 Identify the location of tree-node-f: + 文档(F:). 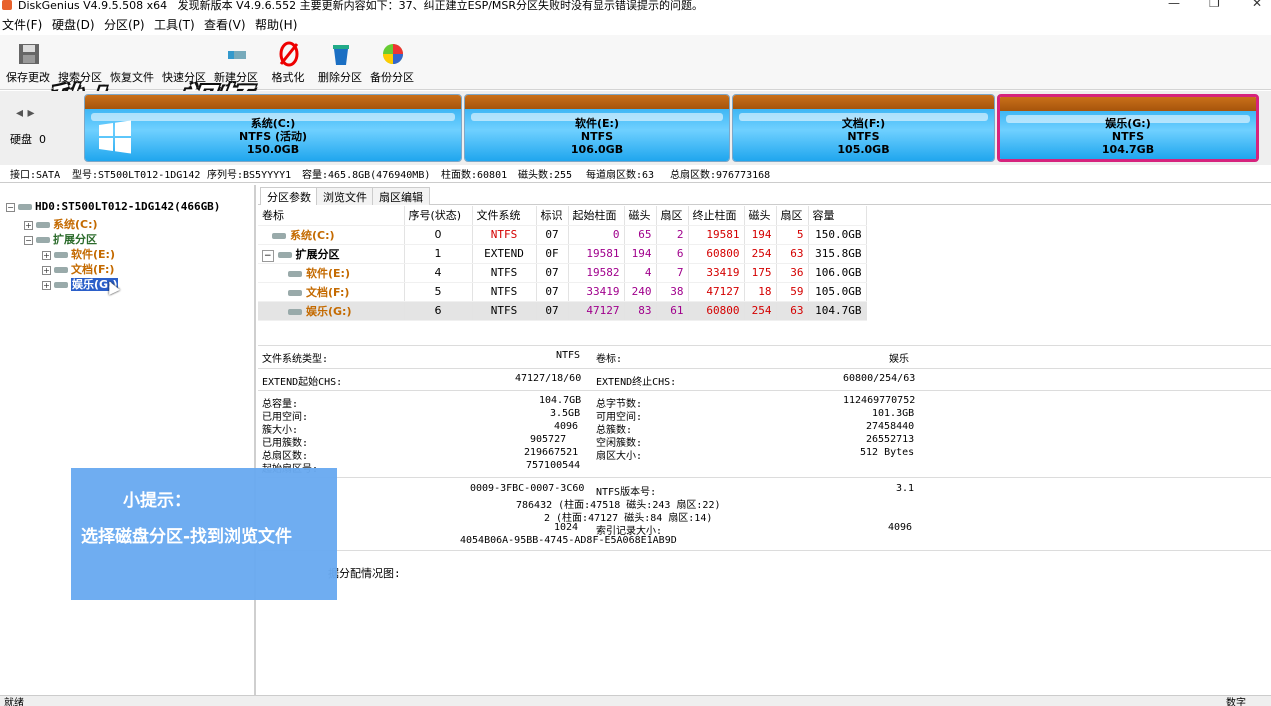
(78, 269).